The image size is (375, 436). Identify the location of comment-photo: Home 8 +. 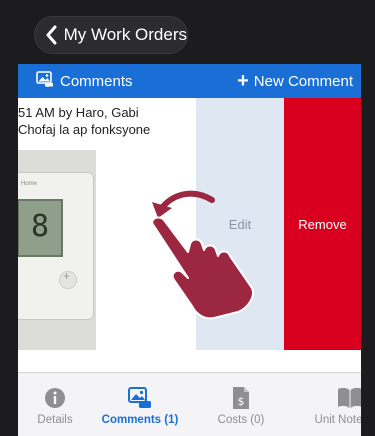
(57, 250).